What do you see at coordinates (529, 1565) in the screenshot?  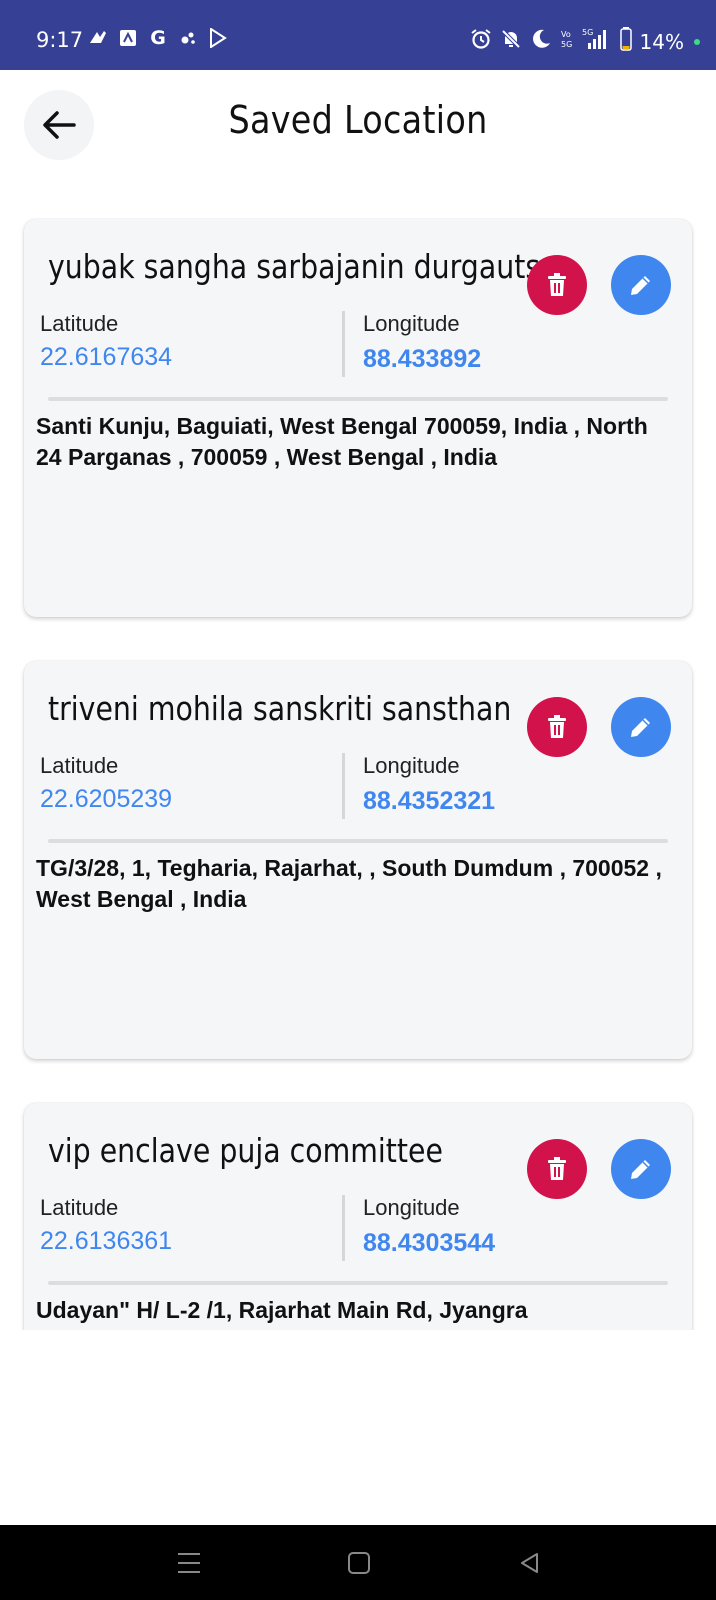 I see `back-icon` at bounding box center [529, 1565].